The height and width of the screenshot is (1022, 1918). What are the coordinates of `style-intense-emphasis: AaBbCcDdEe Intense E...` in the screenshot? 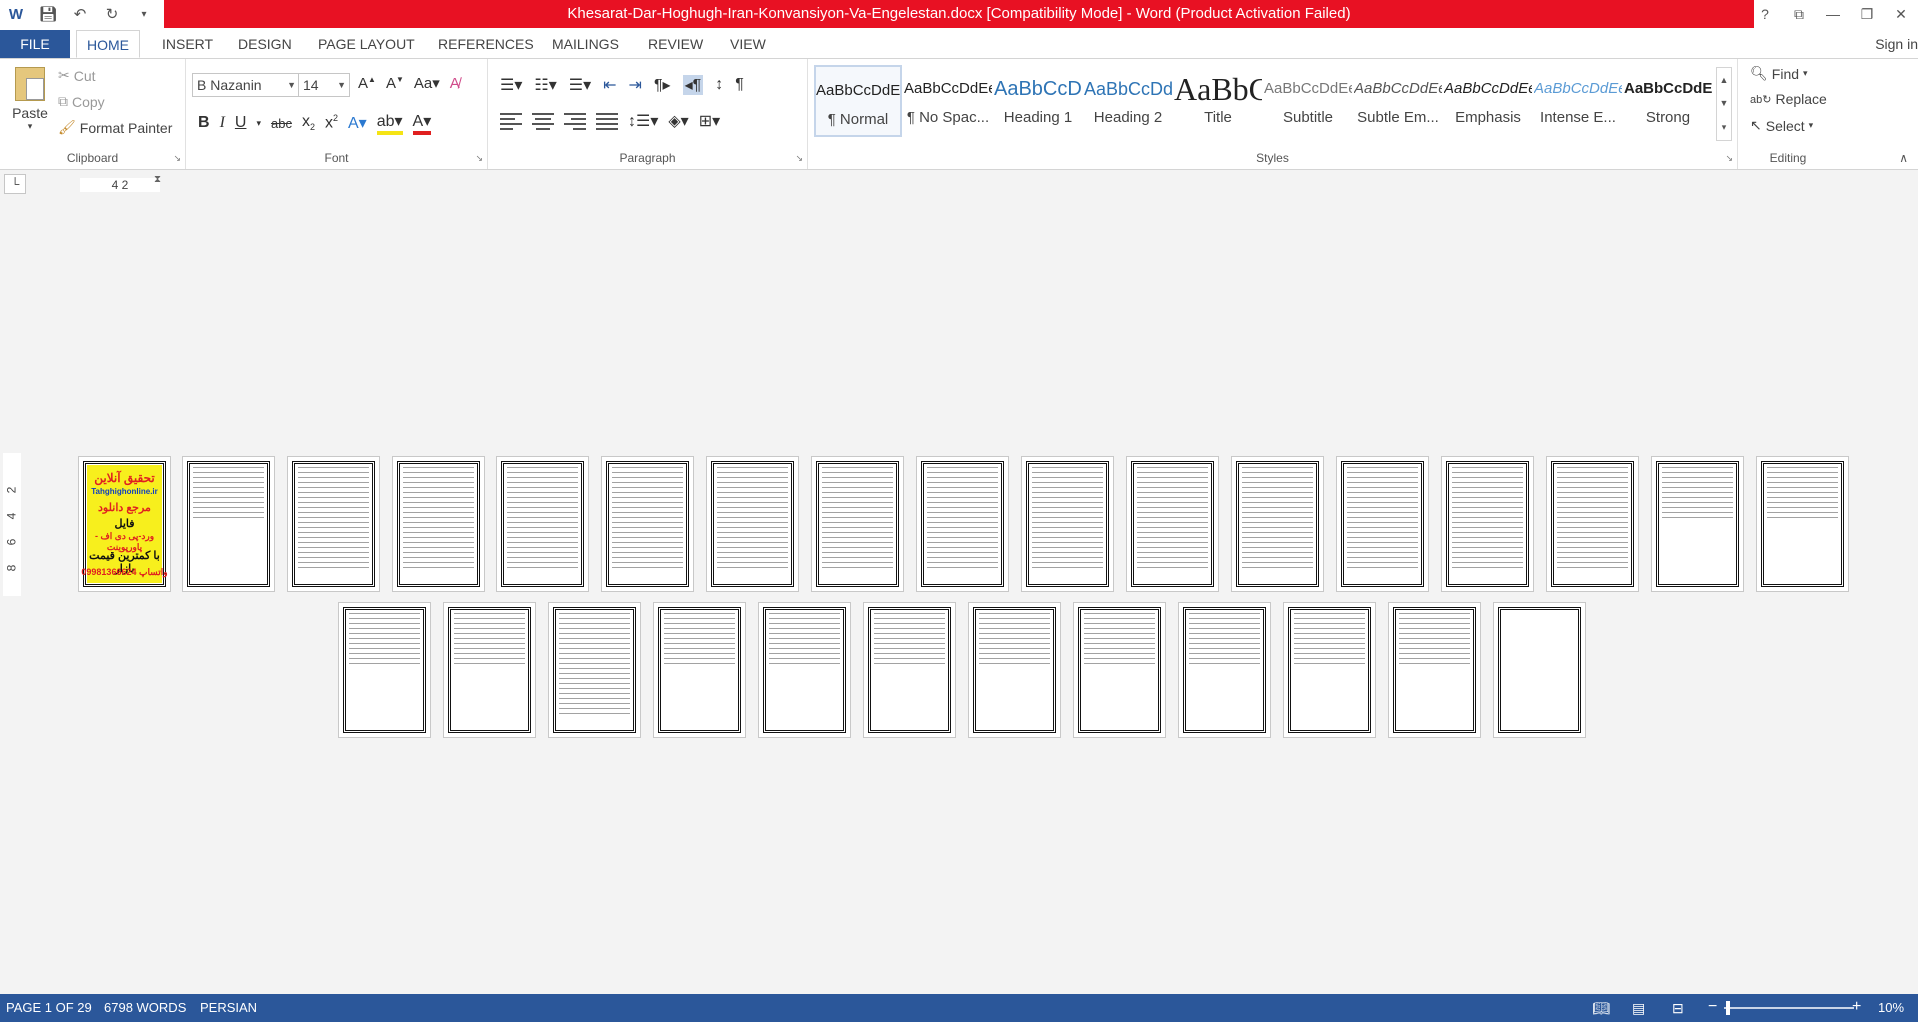 It's located at (1578, 101).